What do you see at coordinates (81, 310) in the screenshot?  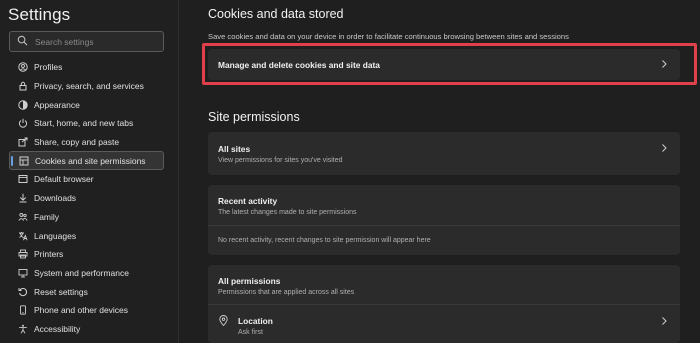 I see `sidebar-item-label: Phone and other devices` at bounding box center [81, 310].